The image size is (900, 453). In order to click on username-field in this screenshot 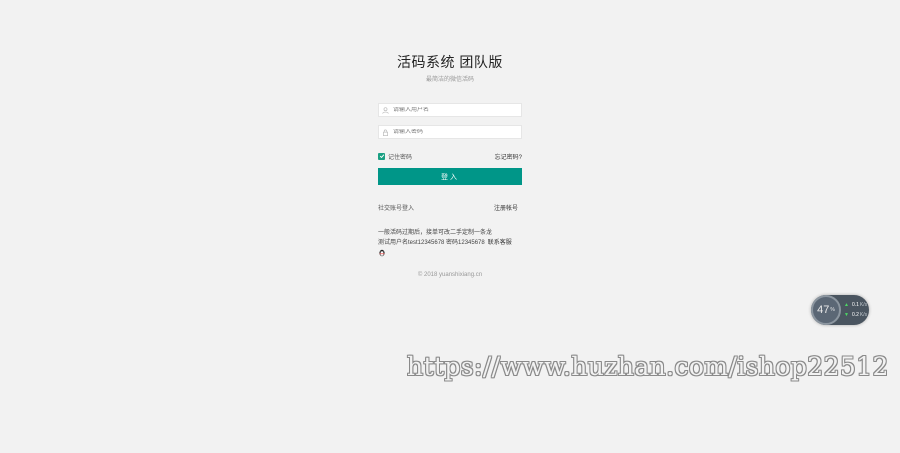, I will do `click(450, 110)`.